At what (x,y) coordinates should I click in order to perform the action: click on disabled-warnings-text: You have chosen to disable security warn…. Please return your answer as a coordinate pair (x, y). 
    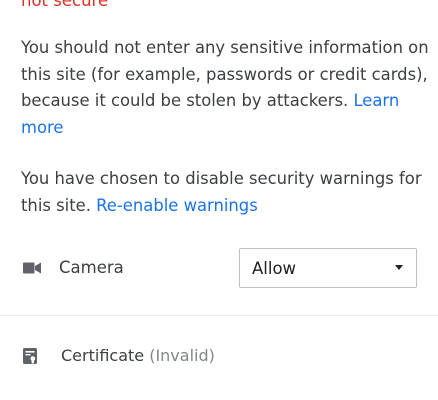
    Looking at the image, I should click on (226, 192).